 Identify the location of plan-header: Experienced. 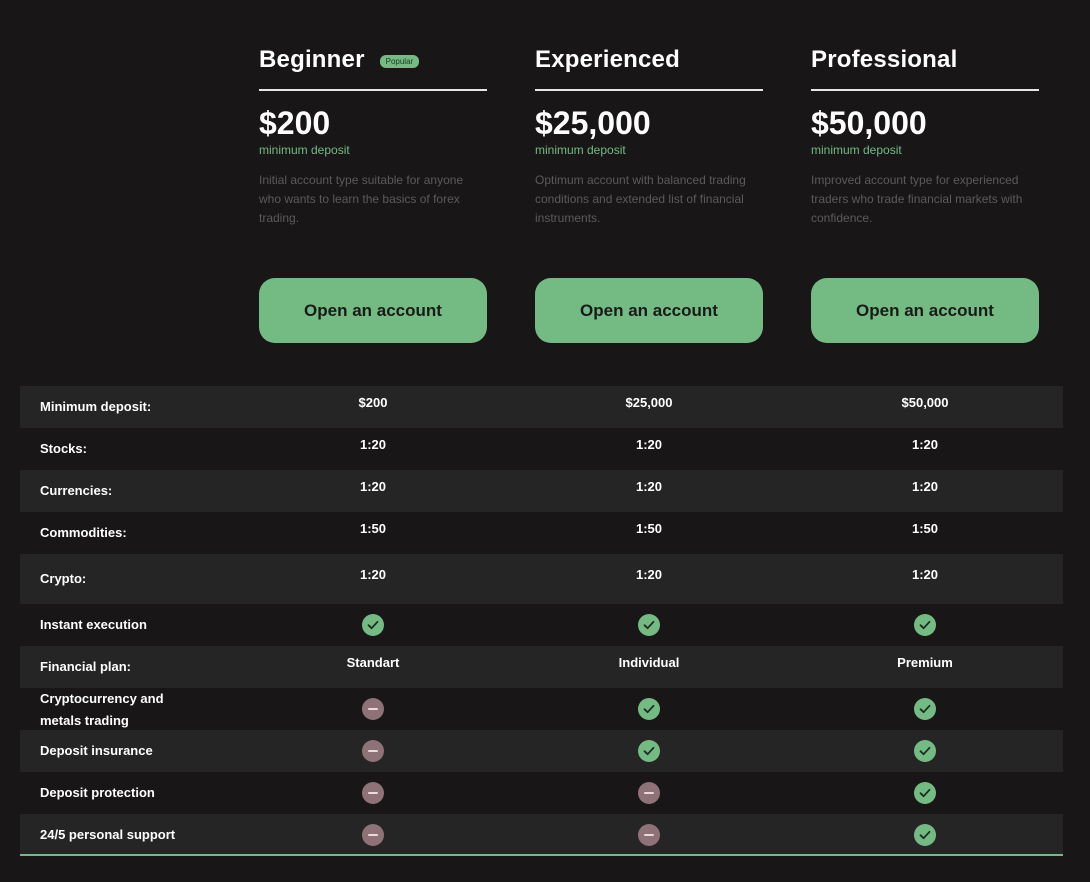
(649, 60).